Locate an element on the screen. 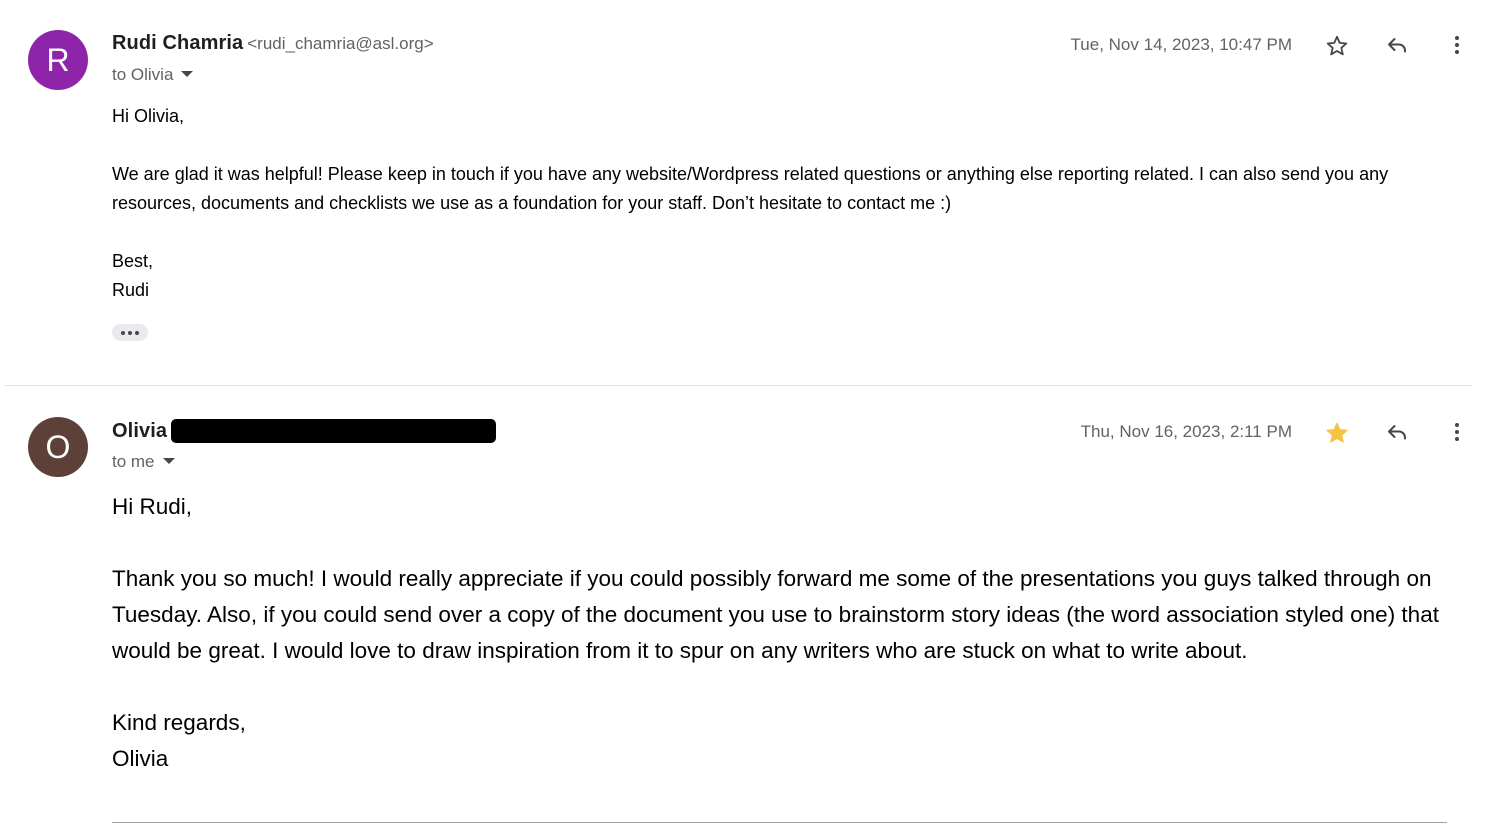 This screenshot has width=1502, height=826. greeting: Hi Rudi, is located at coordinates (152, 506).